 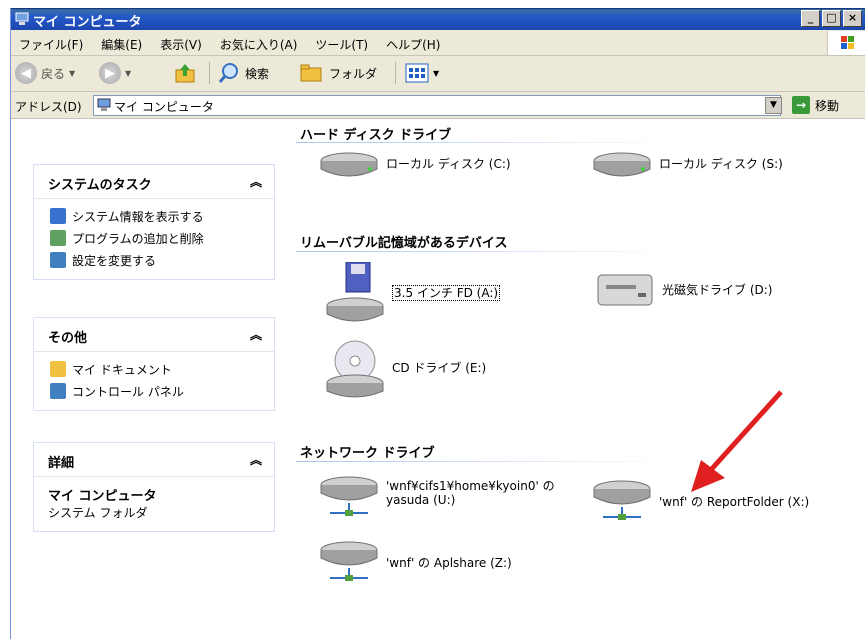 I want to click on task-change-settings: 設定を変更する, so click(x=154, y=260).